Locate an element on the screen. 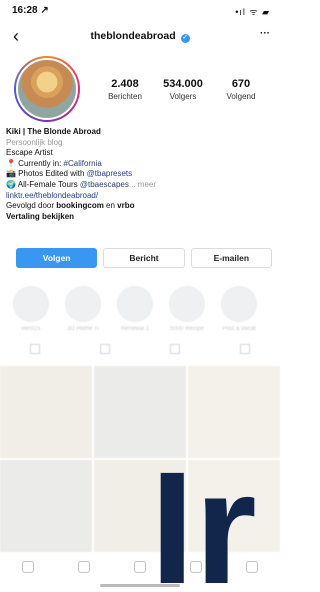 Image resolution: width=320 pixels, height=592 pixels. bio-location-text: 📍 Currently in: is located at coordinates (35, 163).